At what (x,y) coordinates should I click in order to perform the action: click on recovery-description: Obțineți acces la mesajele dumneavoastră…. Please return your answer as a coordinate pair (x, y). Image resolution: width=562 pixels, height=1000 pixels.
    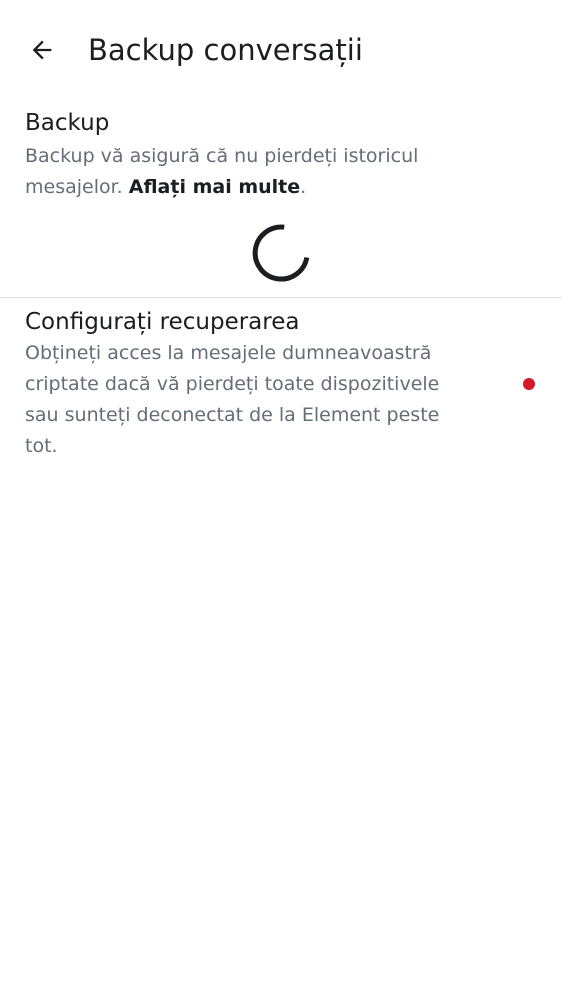
    Looking at the image, I should click on (232, 399).